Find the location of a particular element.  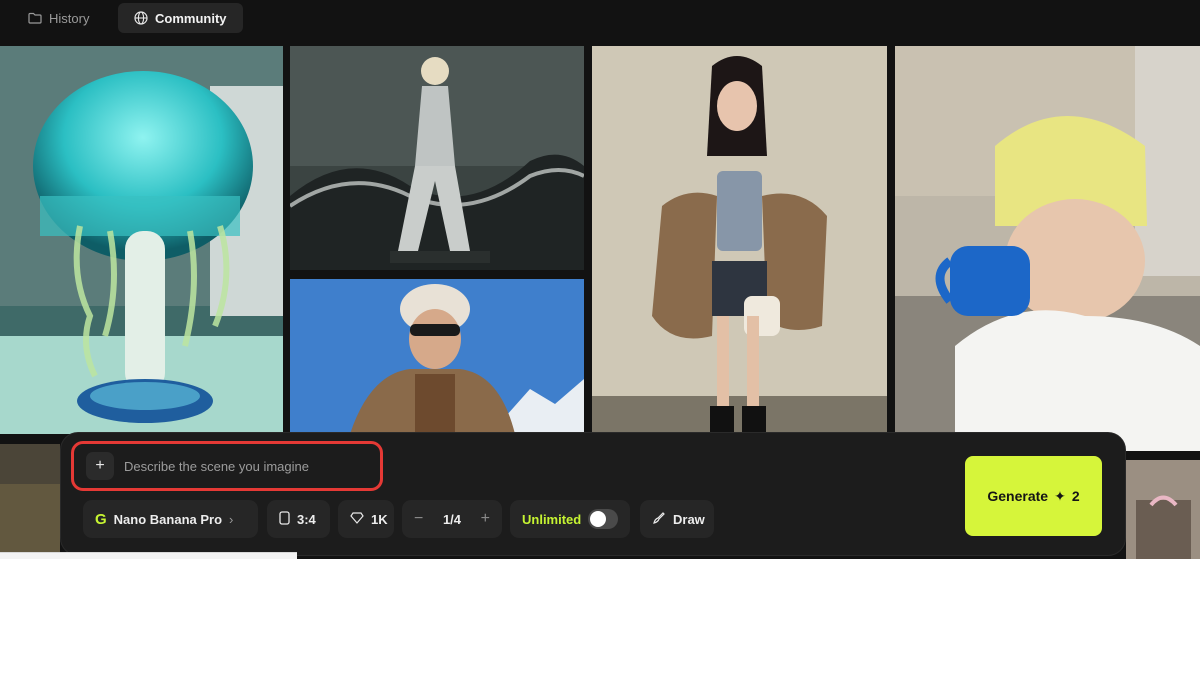

model-name: Nano Banana Pro is located at coordinates (168, 519).